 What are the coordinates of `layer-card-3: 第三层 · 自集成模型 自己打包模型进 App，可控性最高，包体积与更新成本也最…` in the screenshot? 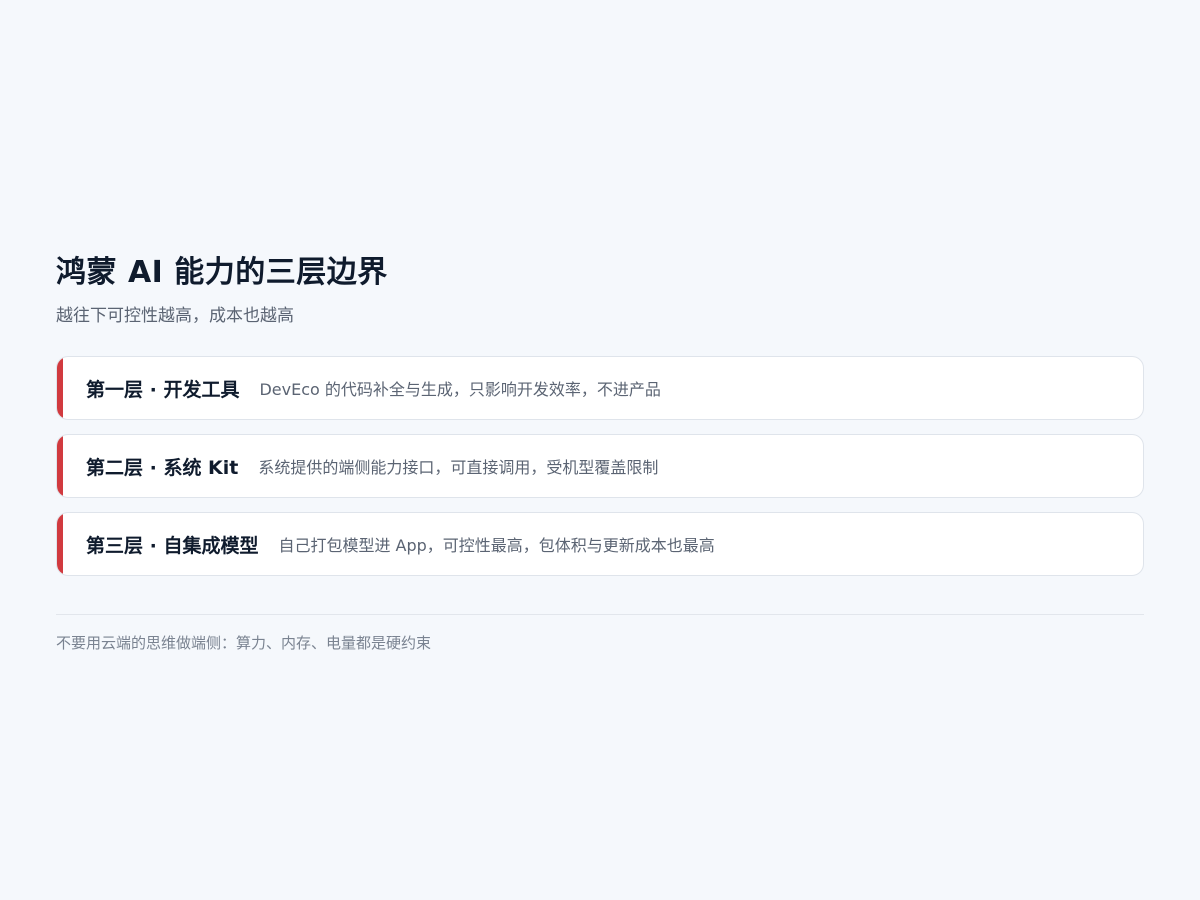 It's located at (600, 544).